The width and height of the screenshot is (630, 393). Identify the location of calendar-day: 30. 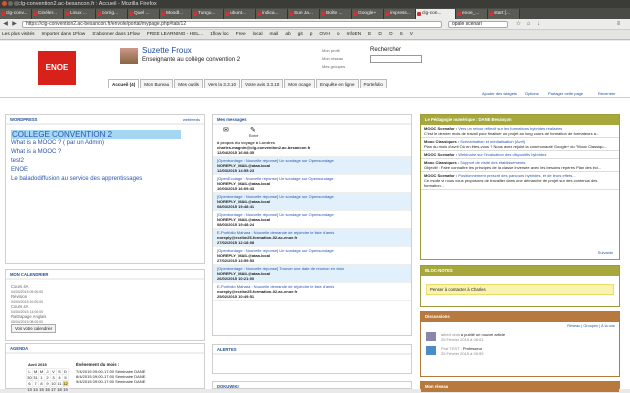
(29, 377).